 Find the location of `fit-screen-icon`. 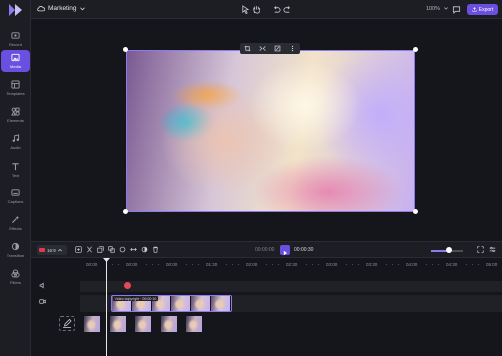

fit-screen-icon is located at coordinates (480, 249).